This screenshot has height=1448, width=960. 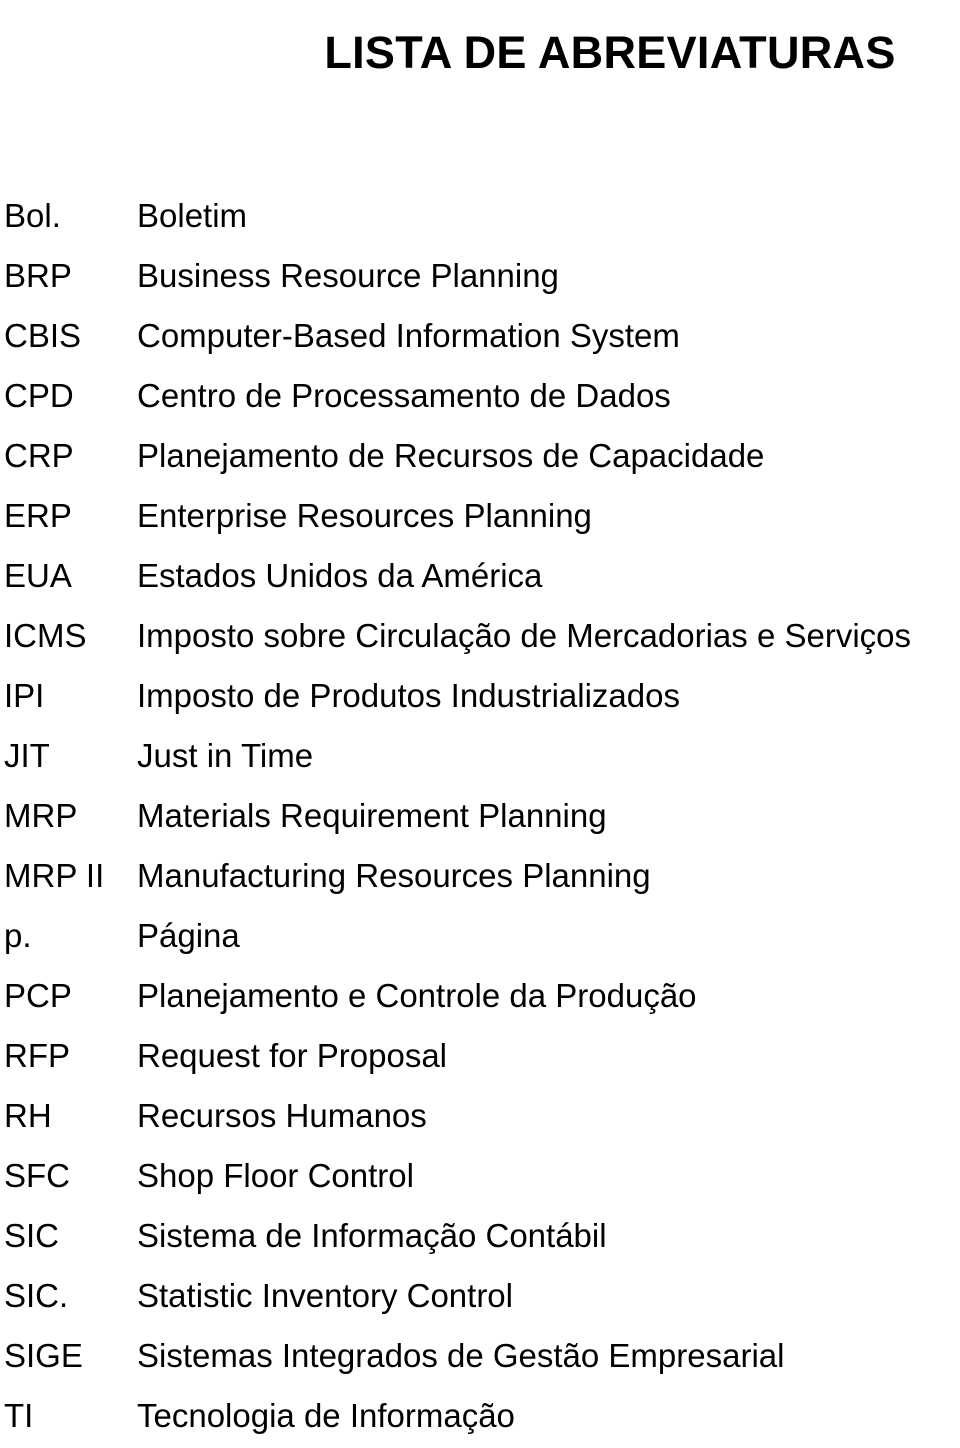 What do you see at coordinates (18, 935) in the screenshot?
I see `abbreviation-term: p.` at bounding box center [18, 935].